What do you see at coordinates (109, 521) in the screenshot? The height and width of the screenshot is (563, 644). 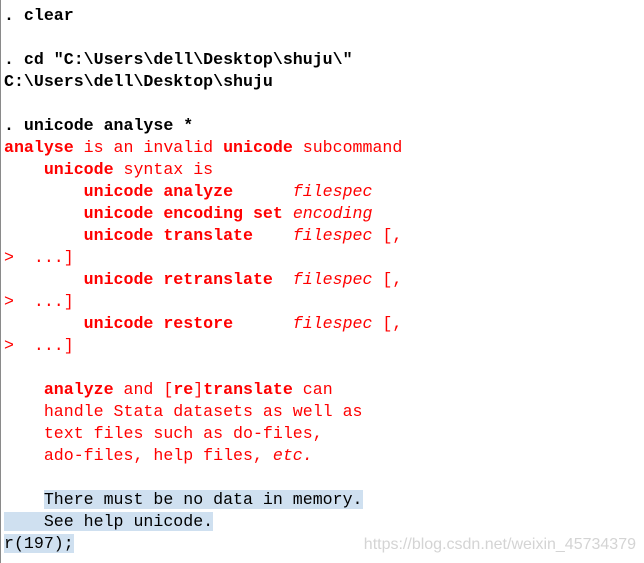 I see `console-text: See help unicode.` at bounding box center [109, 521].